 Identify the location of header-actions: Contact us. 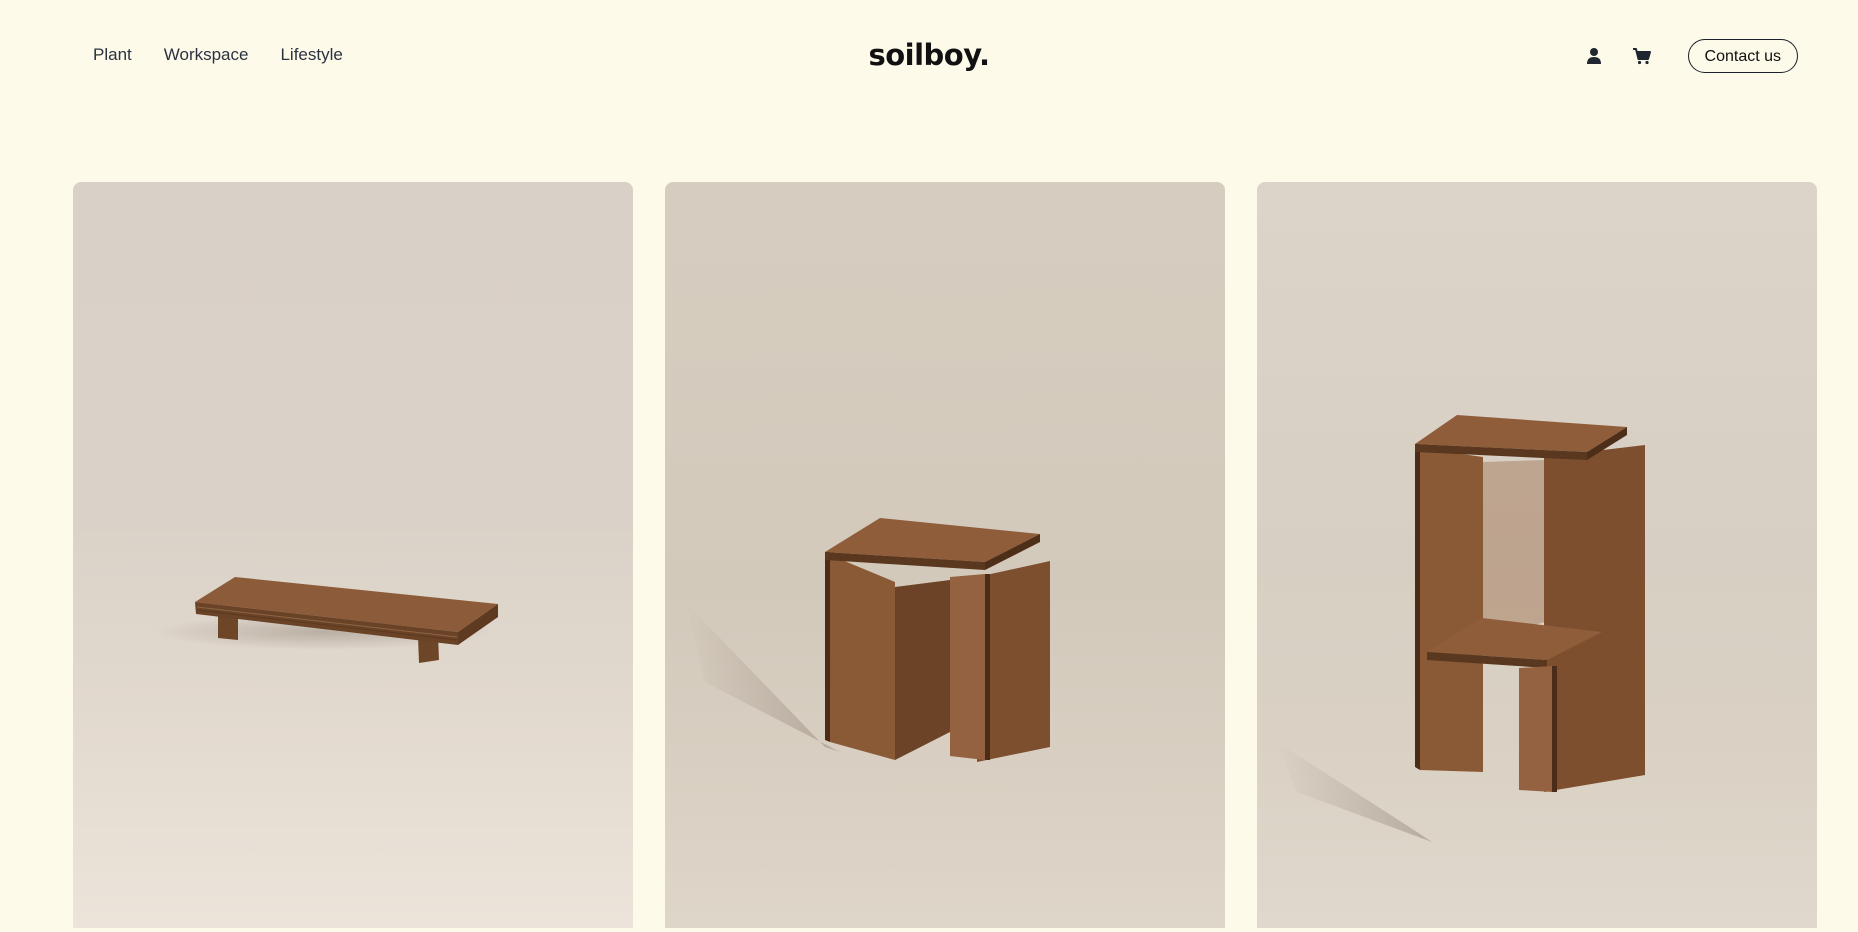
(1689, 56).